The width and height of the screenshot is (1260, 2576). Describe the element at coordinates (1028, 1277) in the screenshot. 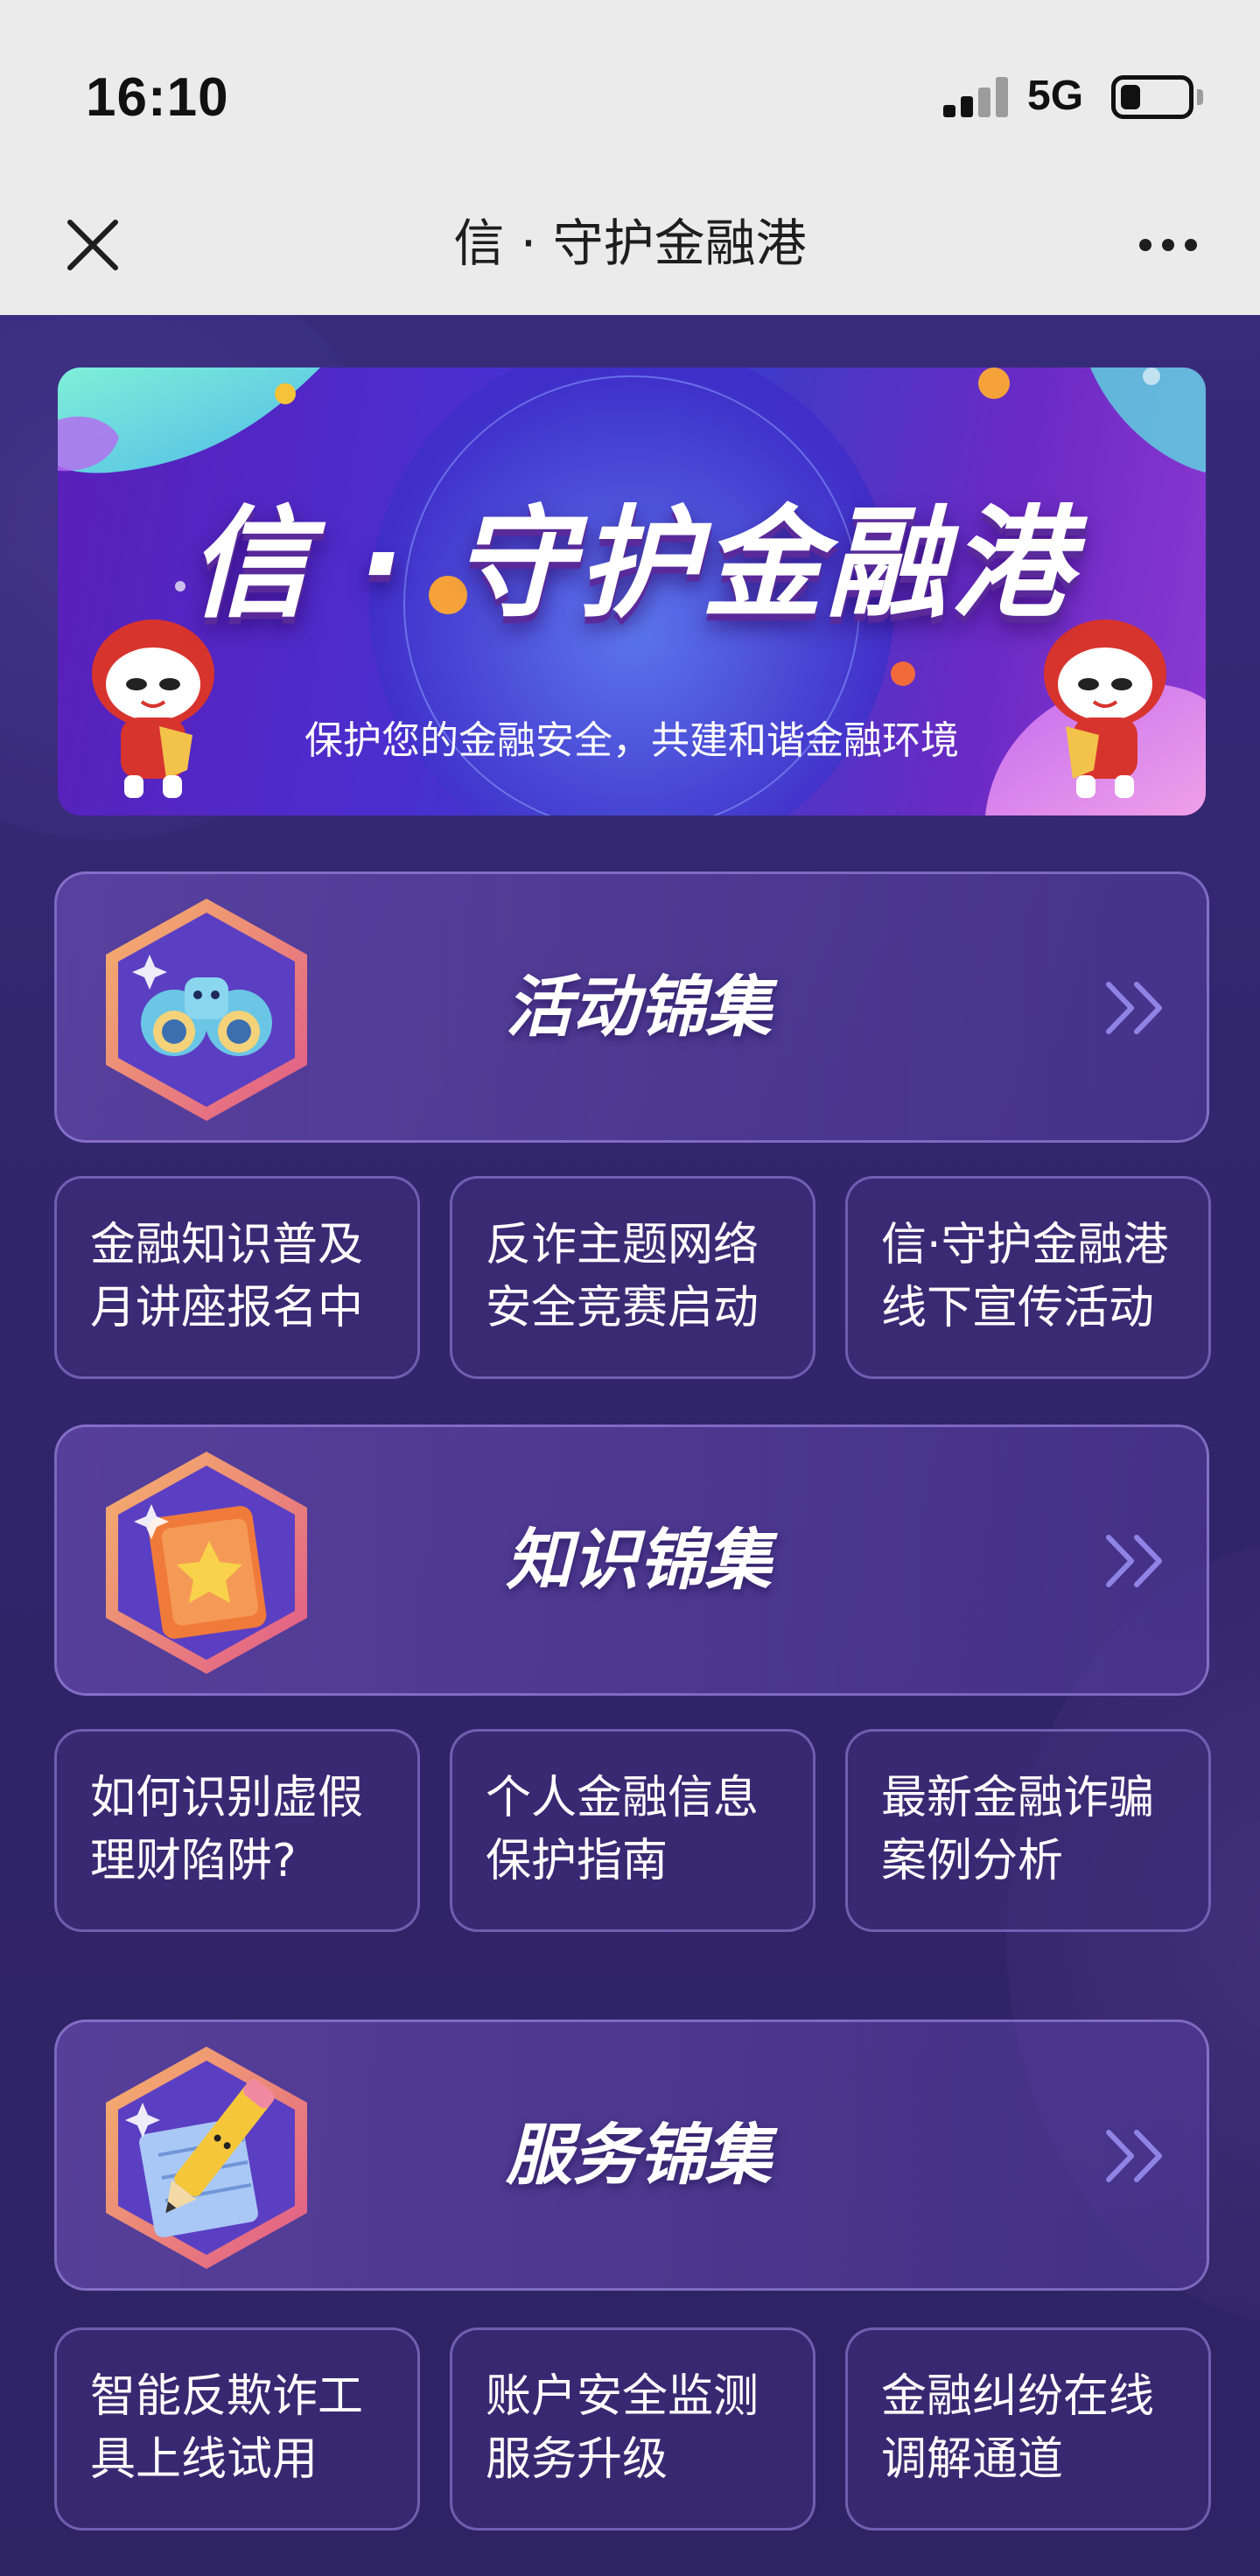

I see `activity-card: 信·守护金融港 线下宣传活动` at that location.